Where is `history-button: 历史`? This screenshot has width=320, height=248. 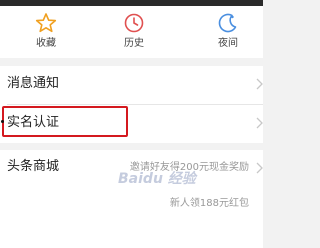 history-button: 历史 is located at coordinates (134, 32).